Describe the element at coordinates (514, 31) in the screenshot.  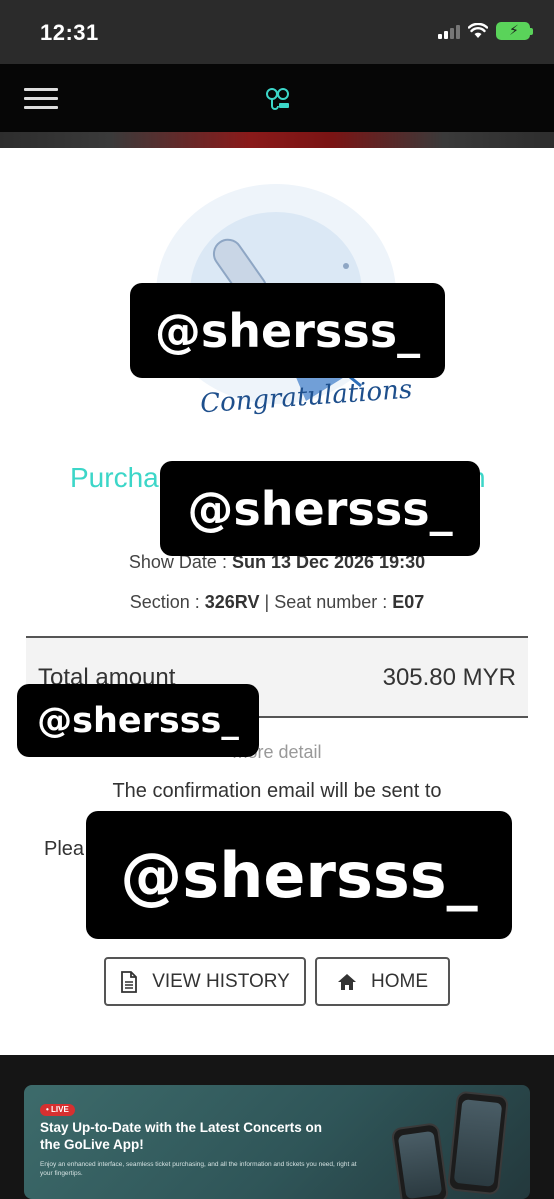
I see `battery-charging-icon: ⚡` at that location.